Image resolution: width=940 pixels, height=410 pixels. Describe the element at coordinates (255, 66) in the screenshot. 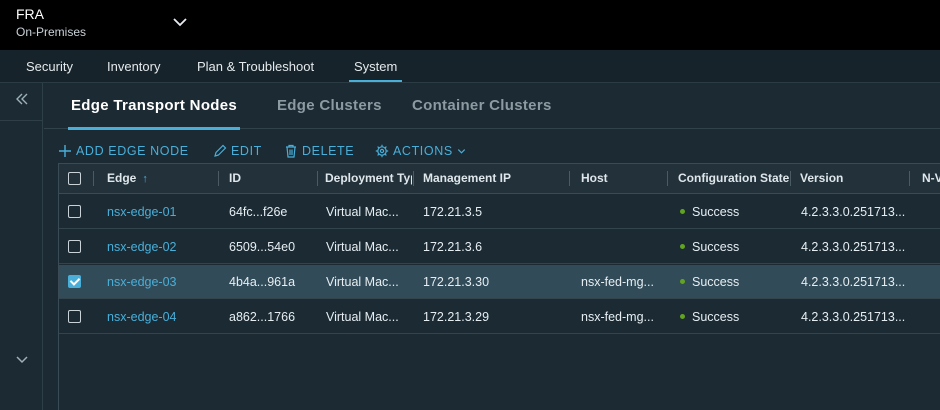

I see `tab-plan-troubleshoot: Plan & Troubleshoot` at that location.